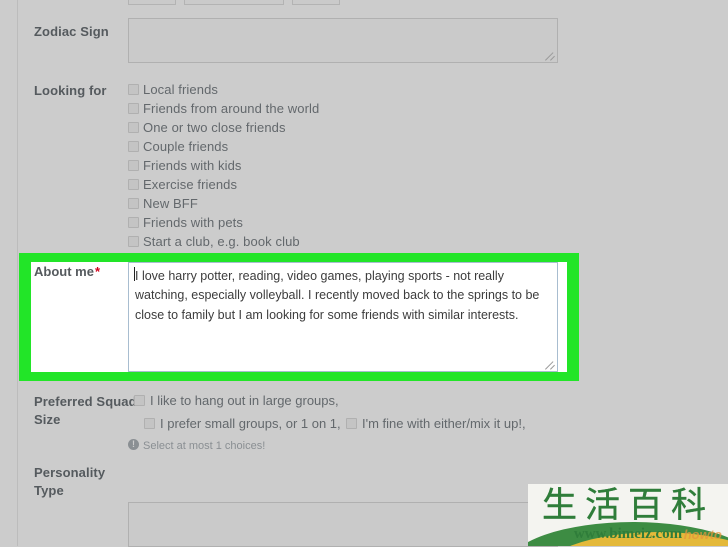 This screenshot has height=547, width=728. Describe the element at coordinates (223, 203) in the screenshot. I see `looking-for-option: New BFF` at that location.